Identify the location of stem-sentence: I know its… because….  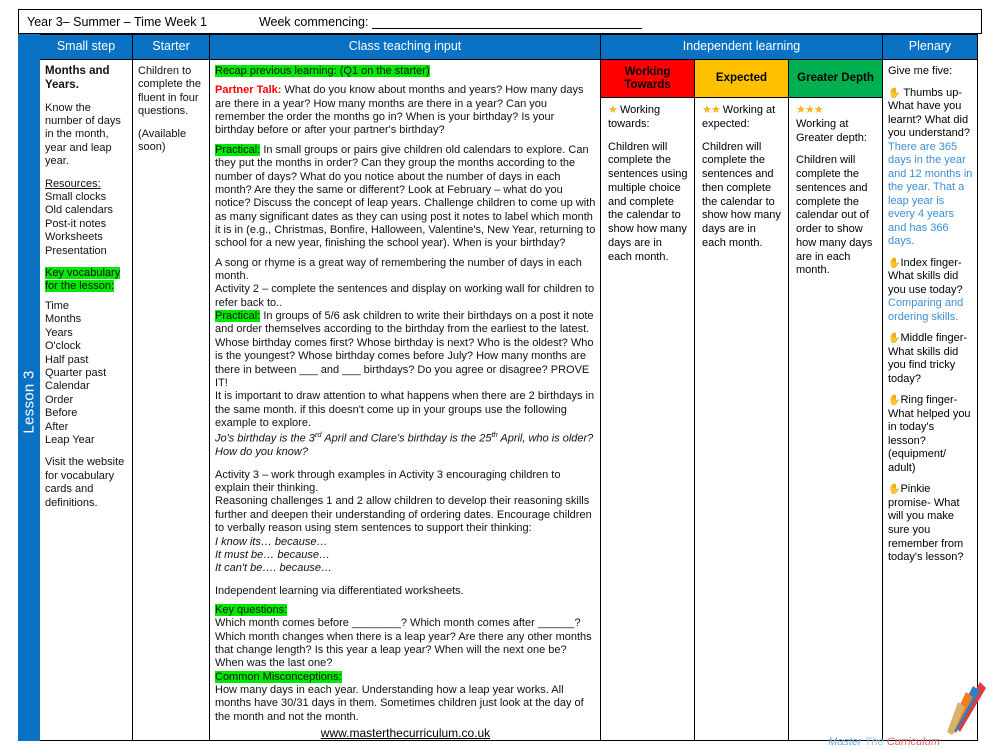
(271, 541).